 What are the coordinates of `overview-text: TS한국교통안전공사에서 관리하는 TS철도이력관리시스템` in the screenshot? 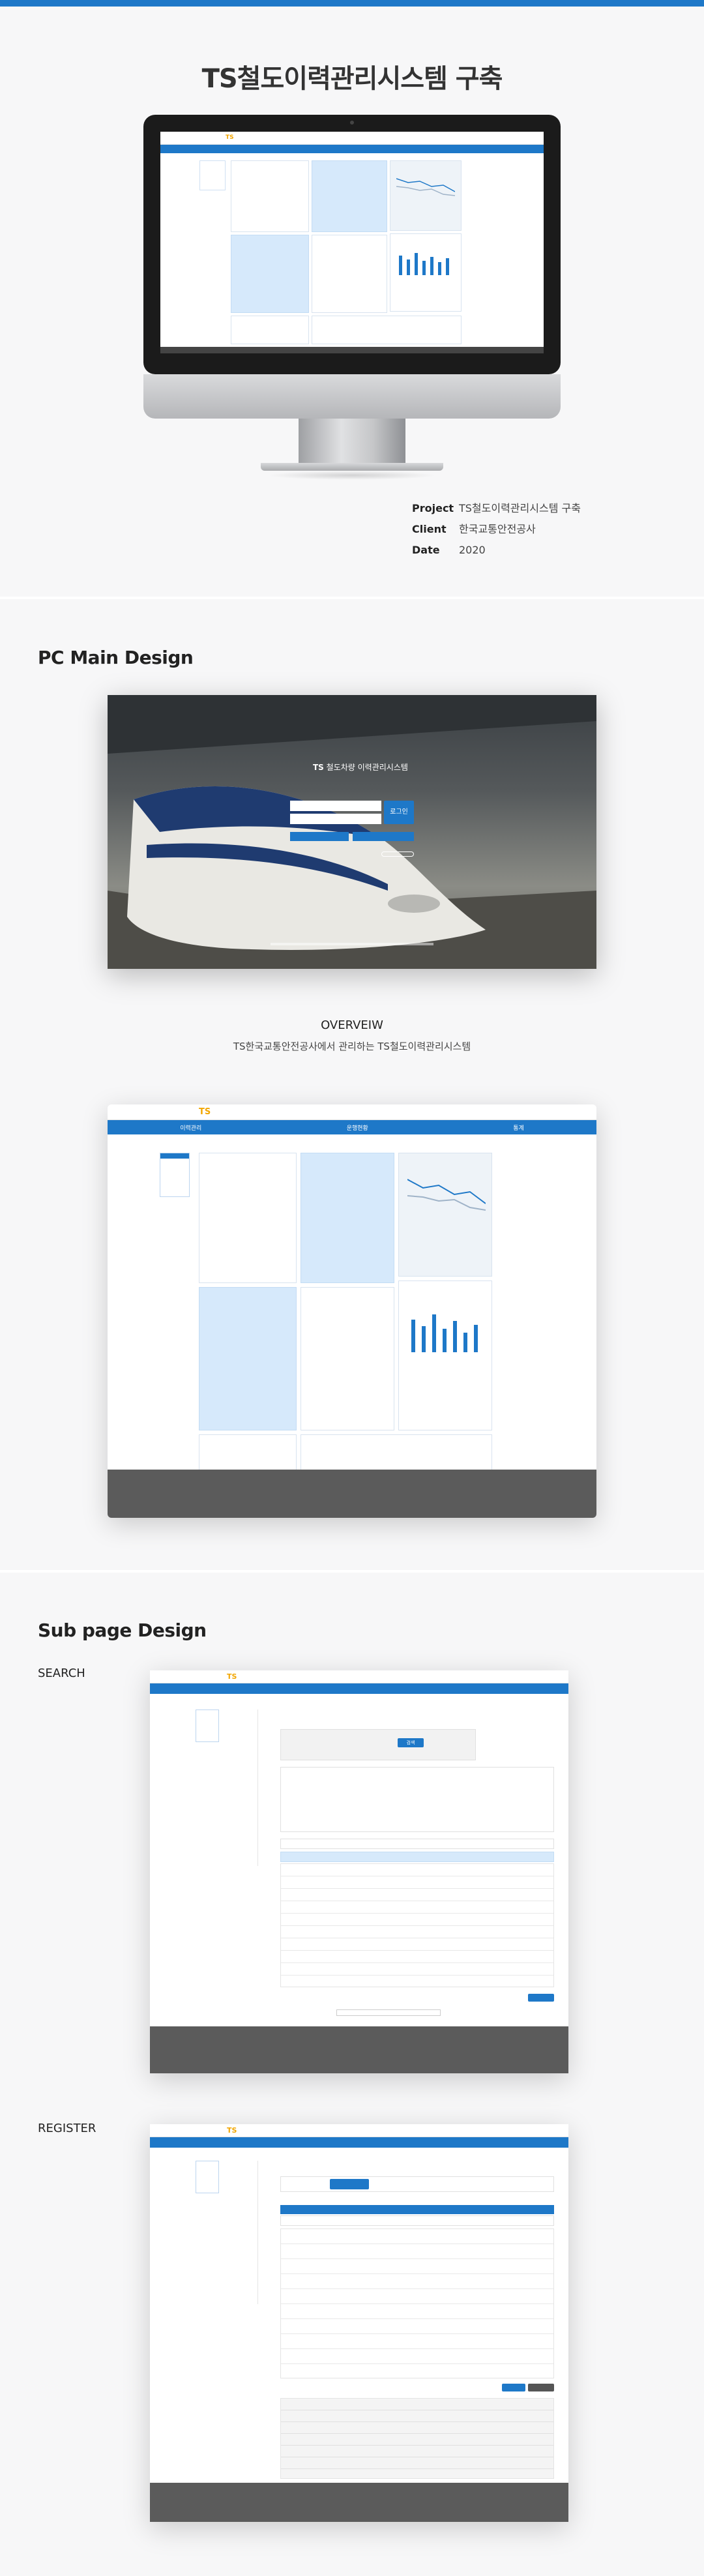 It's located at (352, 1046).